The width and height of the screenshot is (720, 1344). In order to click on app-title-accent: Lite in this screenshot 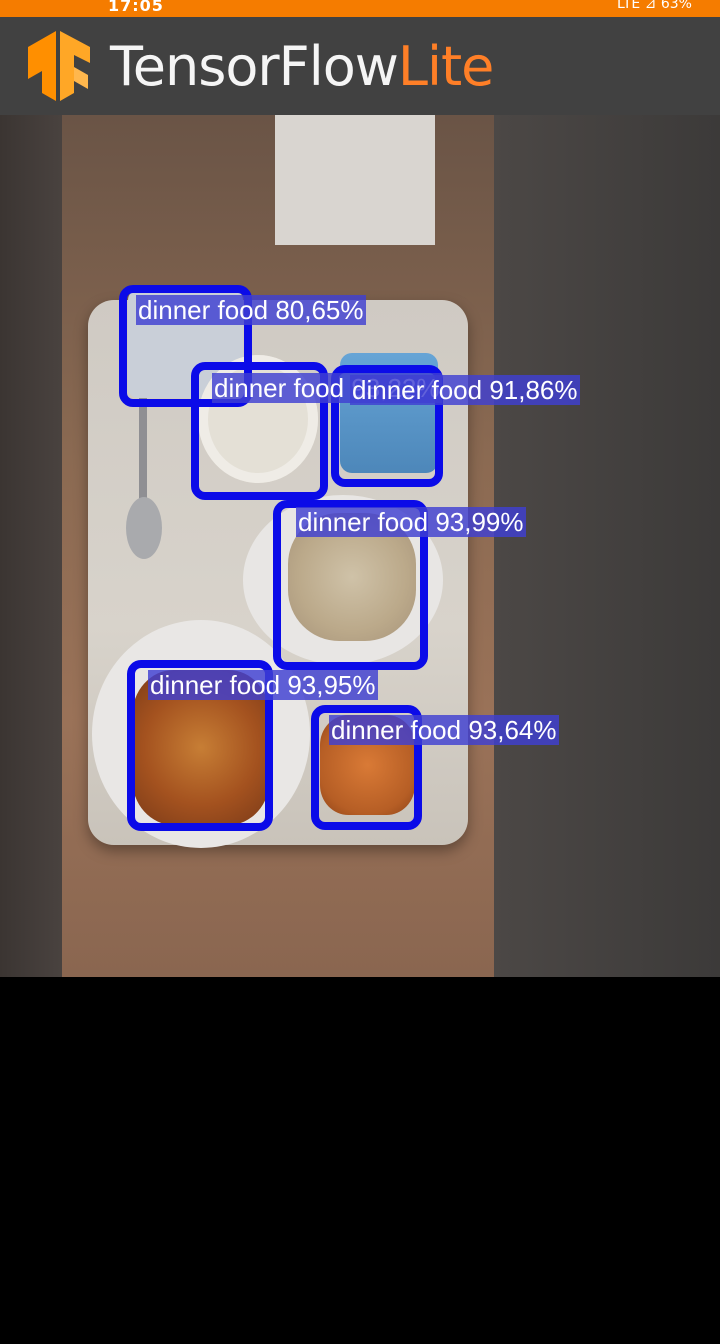, I will do `click(445, 66)`.